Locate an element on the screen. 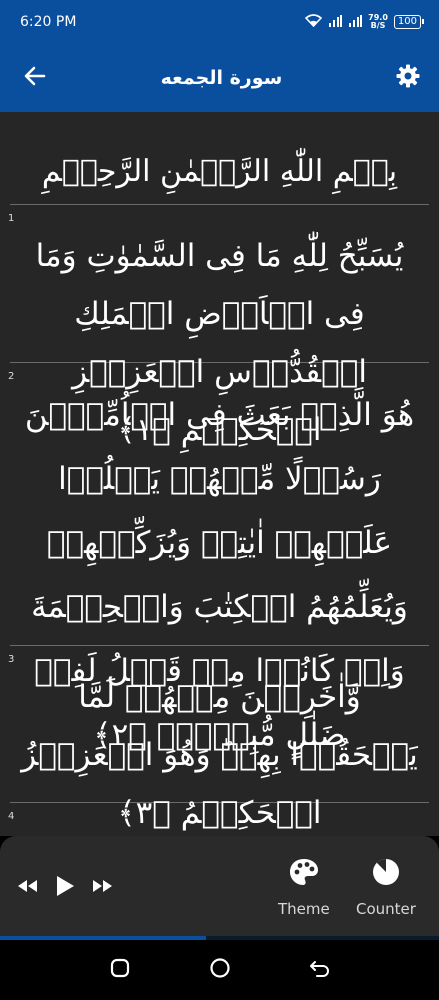 This screenshot has height=1000, width=439. status-bar: 6:20 PM 79.0 B/S 100 is located at coordinates (219, 22).